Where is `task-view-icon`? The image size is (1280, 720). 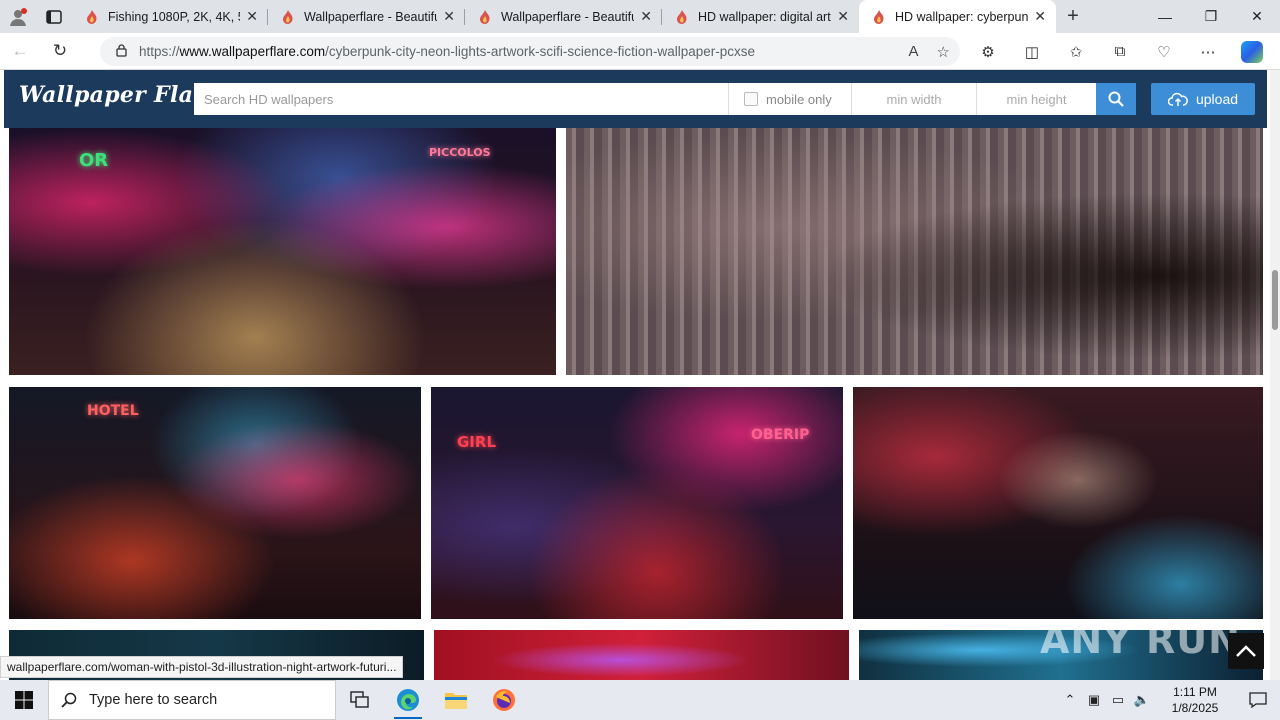
task-view-icon is located at coordinates (360, 700).